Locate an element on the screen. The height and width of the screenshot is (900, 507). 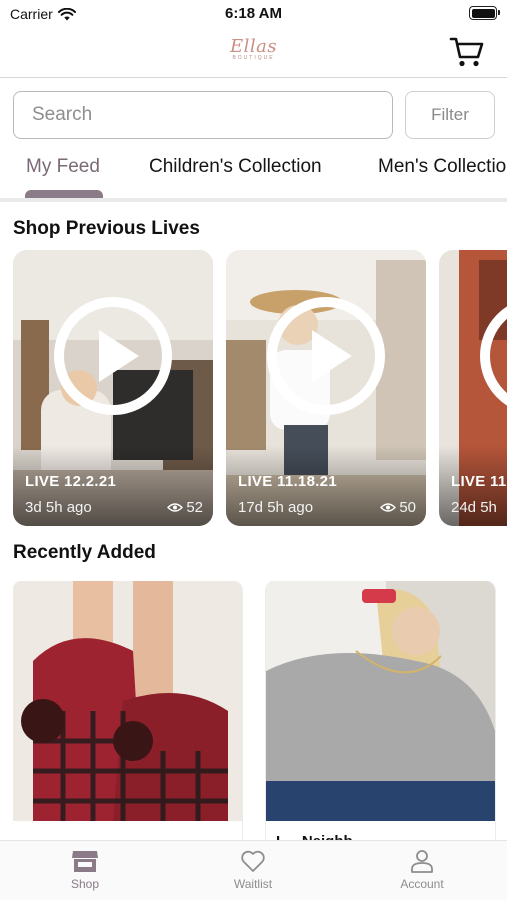
section-title-recently-added: Recently Added is located at coordinates (84, 552).